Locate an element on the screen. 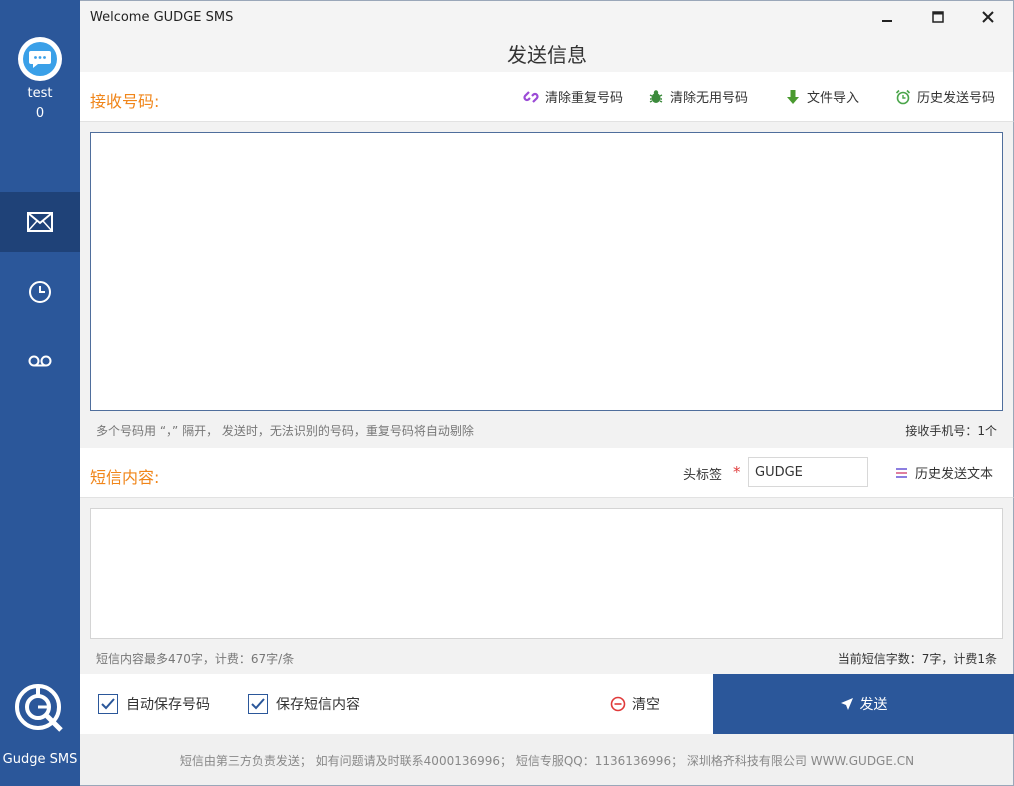 The image size is (1014, 786). nav-item-history is located at coordinates (40, 292).